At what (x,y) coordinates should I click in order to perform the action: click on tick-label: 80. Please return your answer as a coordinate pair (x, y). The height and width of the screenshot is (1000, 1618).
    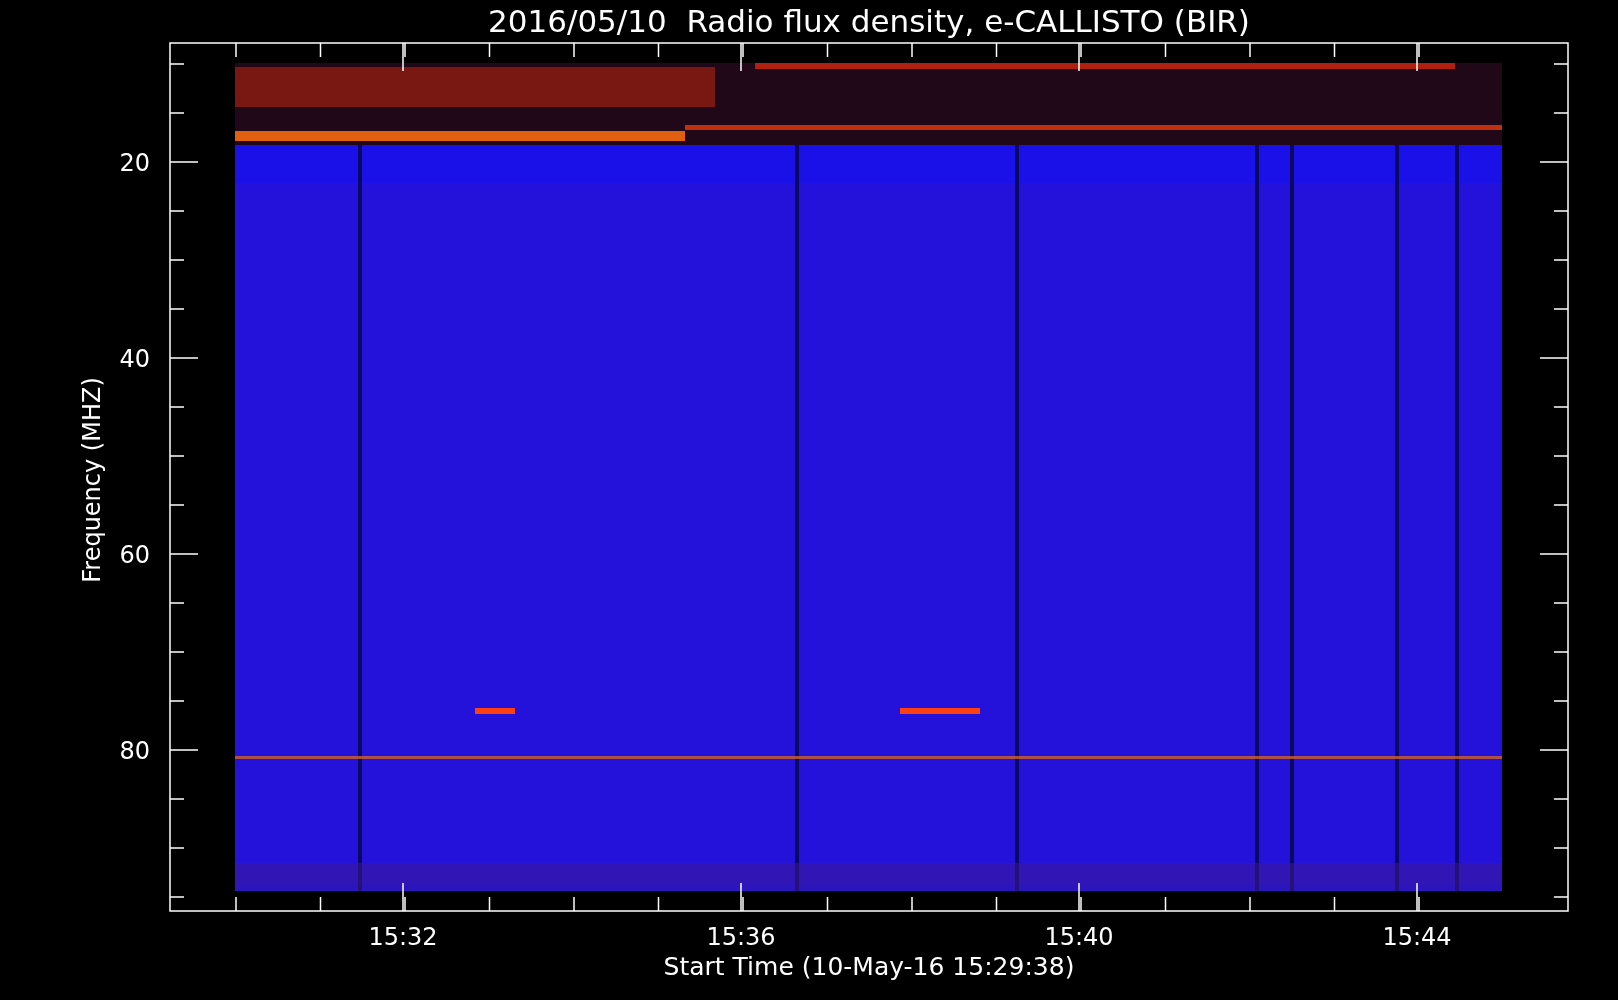
    Looking at the image, I should click on (134, 751).